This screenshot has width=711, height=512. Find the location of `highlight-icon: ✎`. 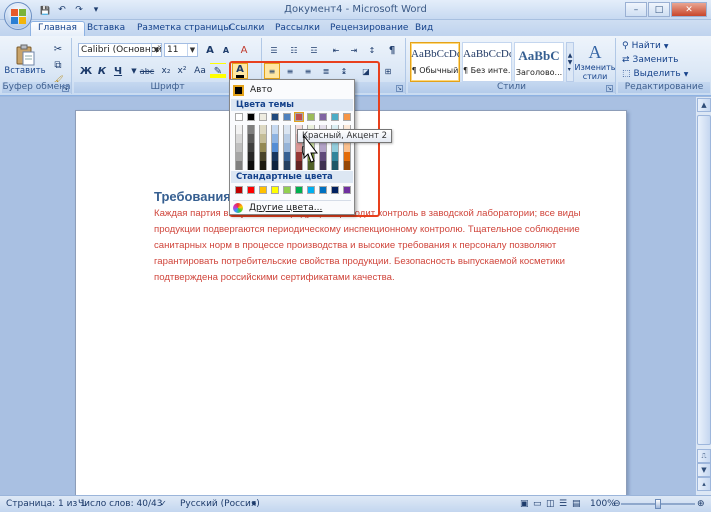

highlight-icon: ✎ is located at coordinates (218, 71).